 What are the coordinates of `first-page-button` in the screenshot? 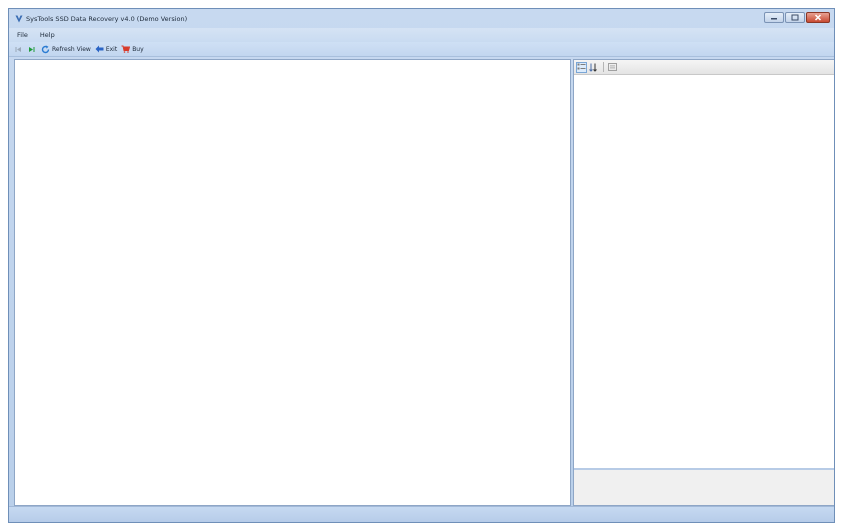 It's located at (19, 49).